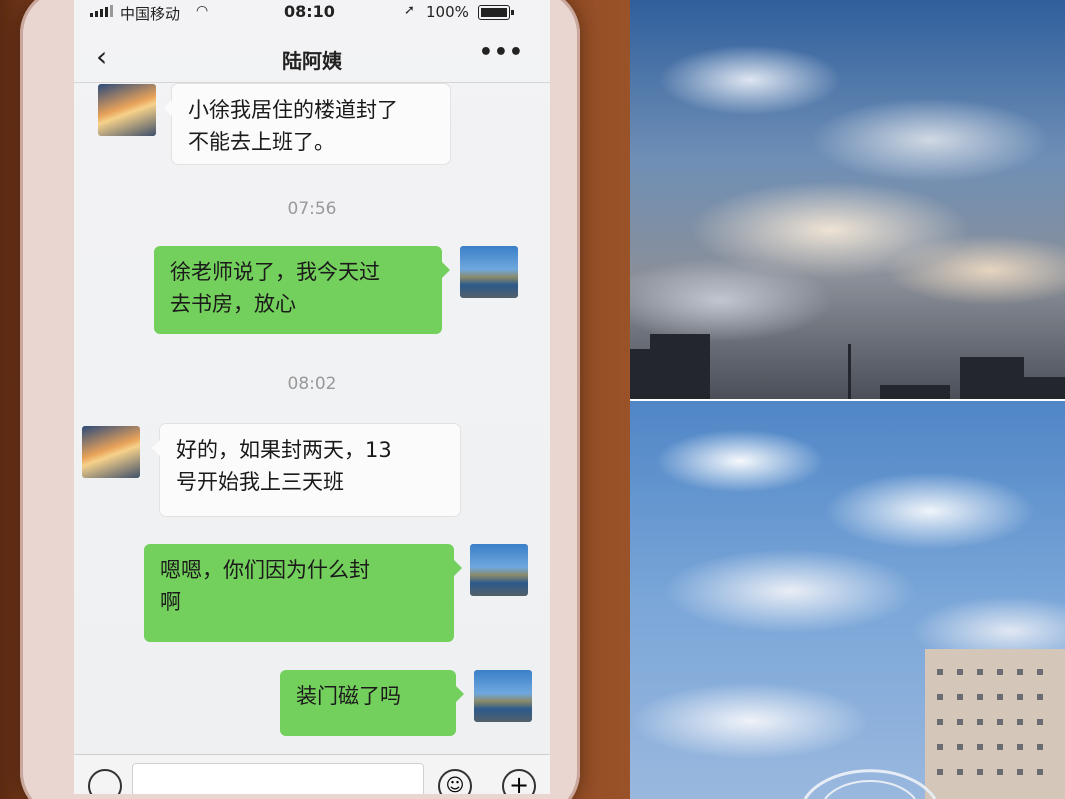 The width and height of the screenshot is (1065, 799). Describe the element at coordinates (409, 10) in the screenshot. I see `location-icon: ➚` at that location.